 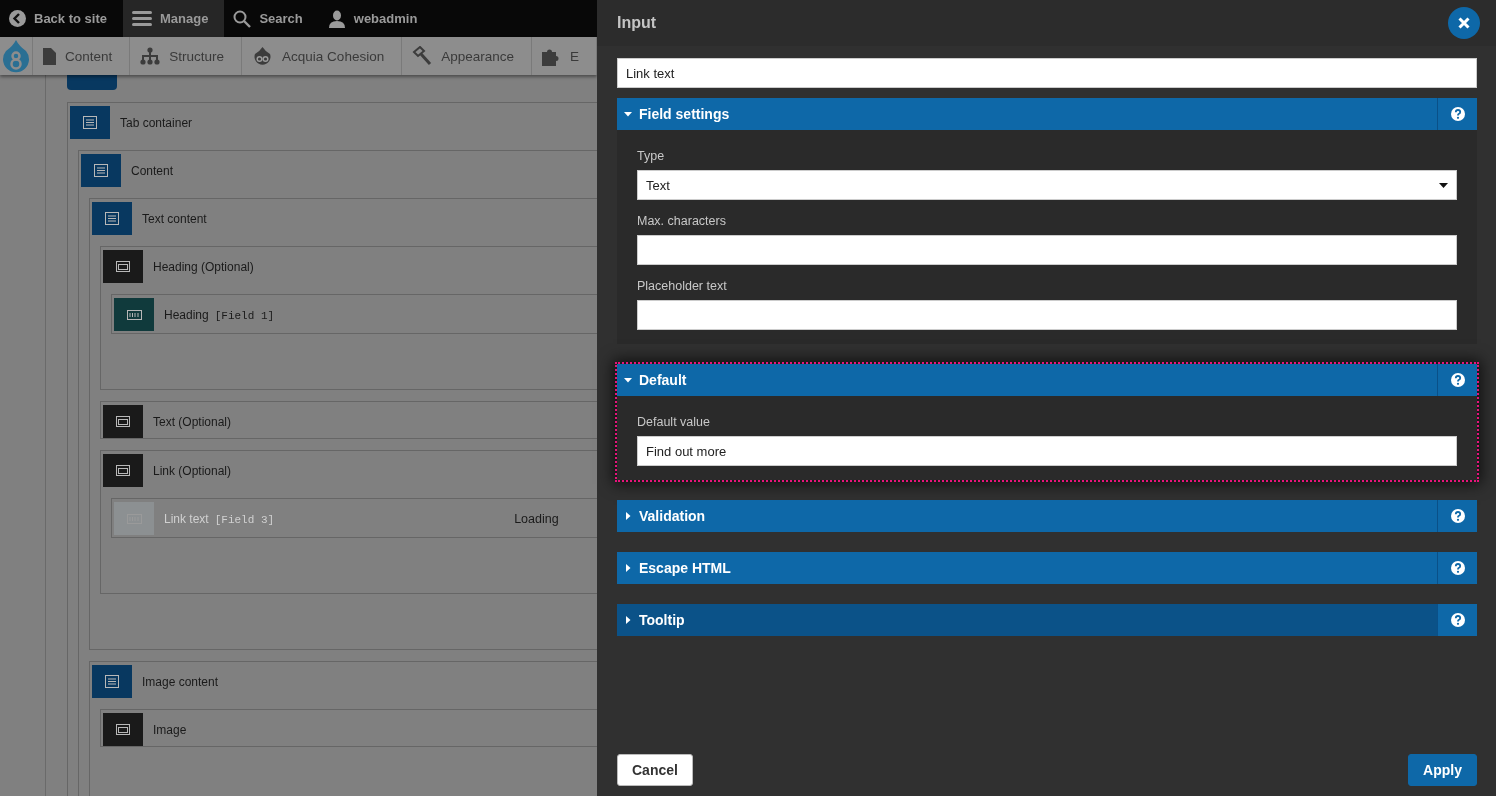 What do you see at coordinates (1047, 114) in the screenshot?
I see `section-header: Field settings` at bounding box center [1047, 114].